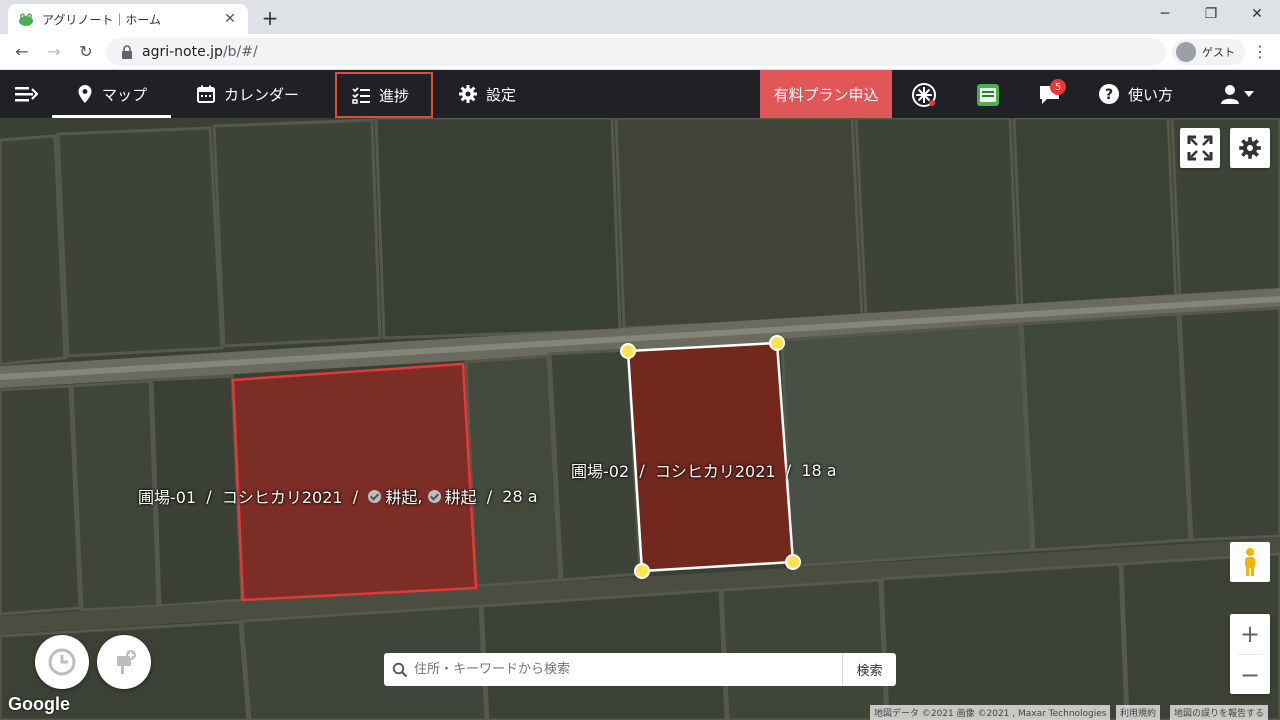  Describe the element at coordinates (394, 95) in the screenshot. I see `nav-progress-label: 進捗` at that location.